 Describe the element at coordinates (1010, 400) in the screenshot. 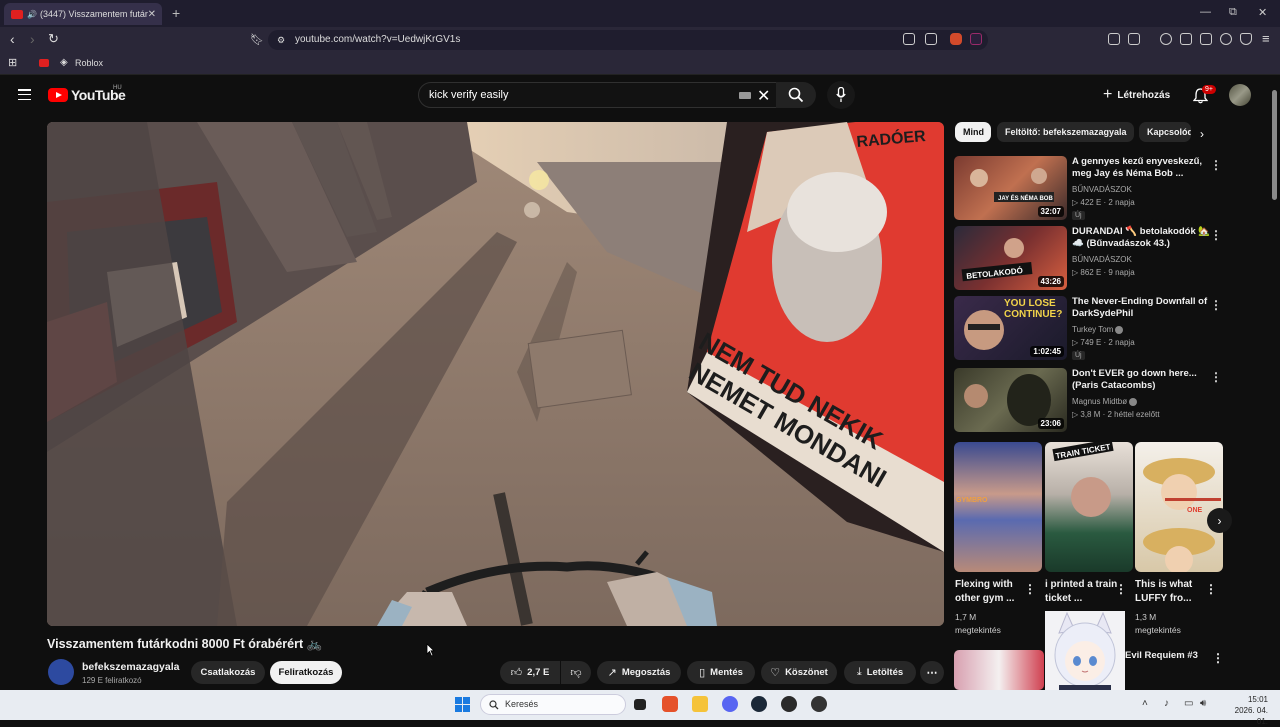

I see `video-thumbnail: 23:06` at that location.